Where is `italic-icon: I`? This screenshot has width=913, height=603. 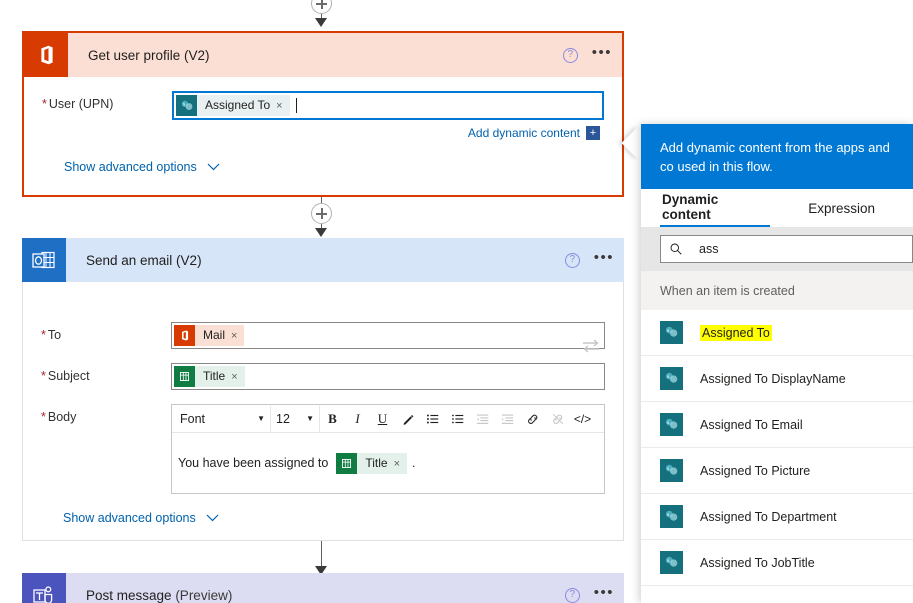
italic-icon: I is located at coordinates (357, 419).